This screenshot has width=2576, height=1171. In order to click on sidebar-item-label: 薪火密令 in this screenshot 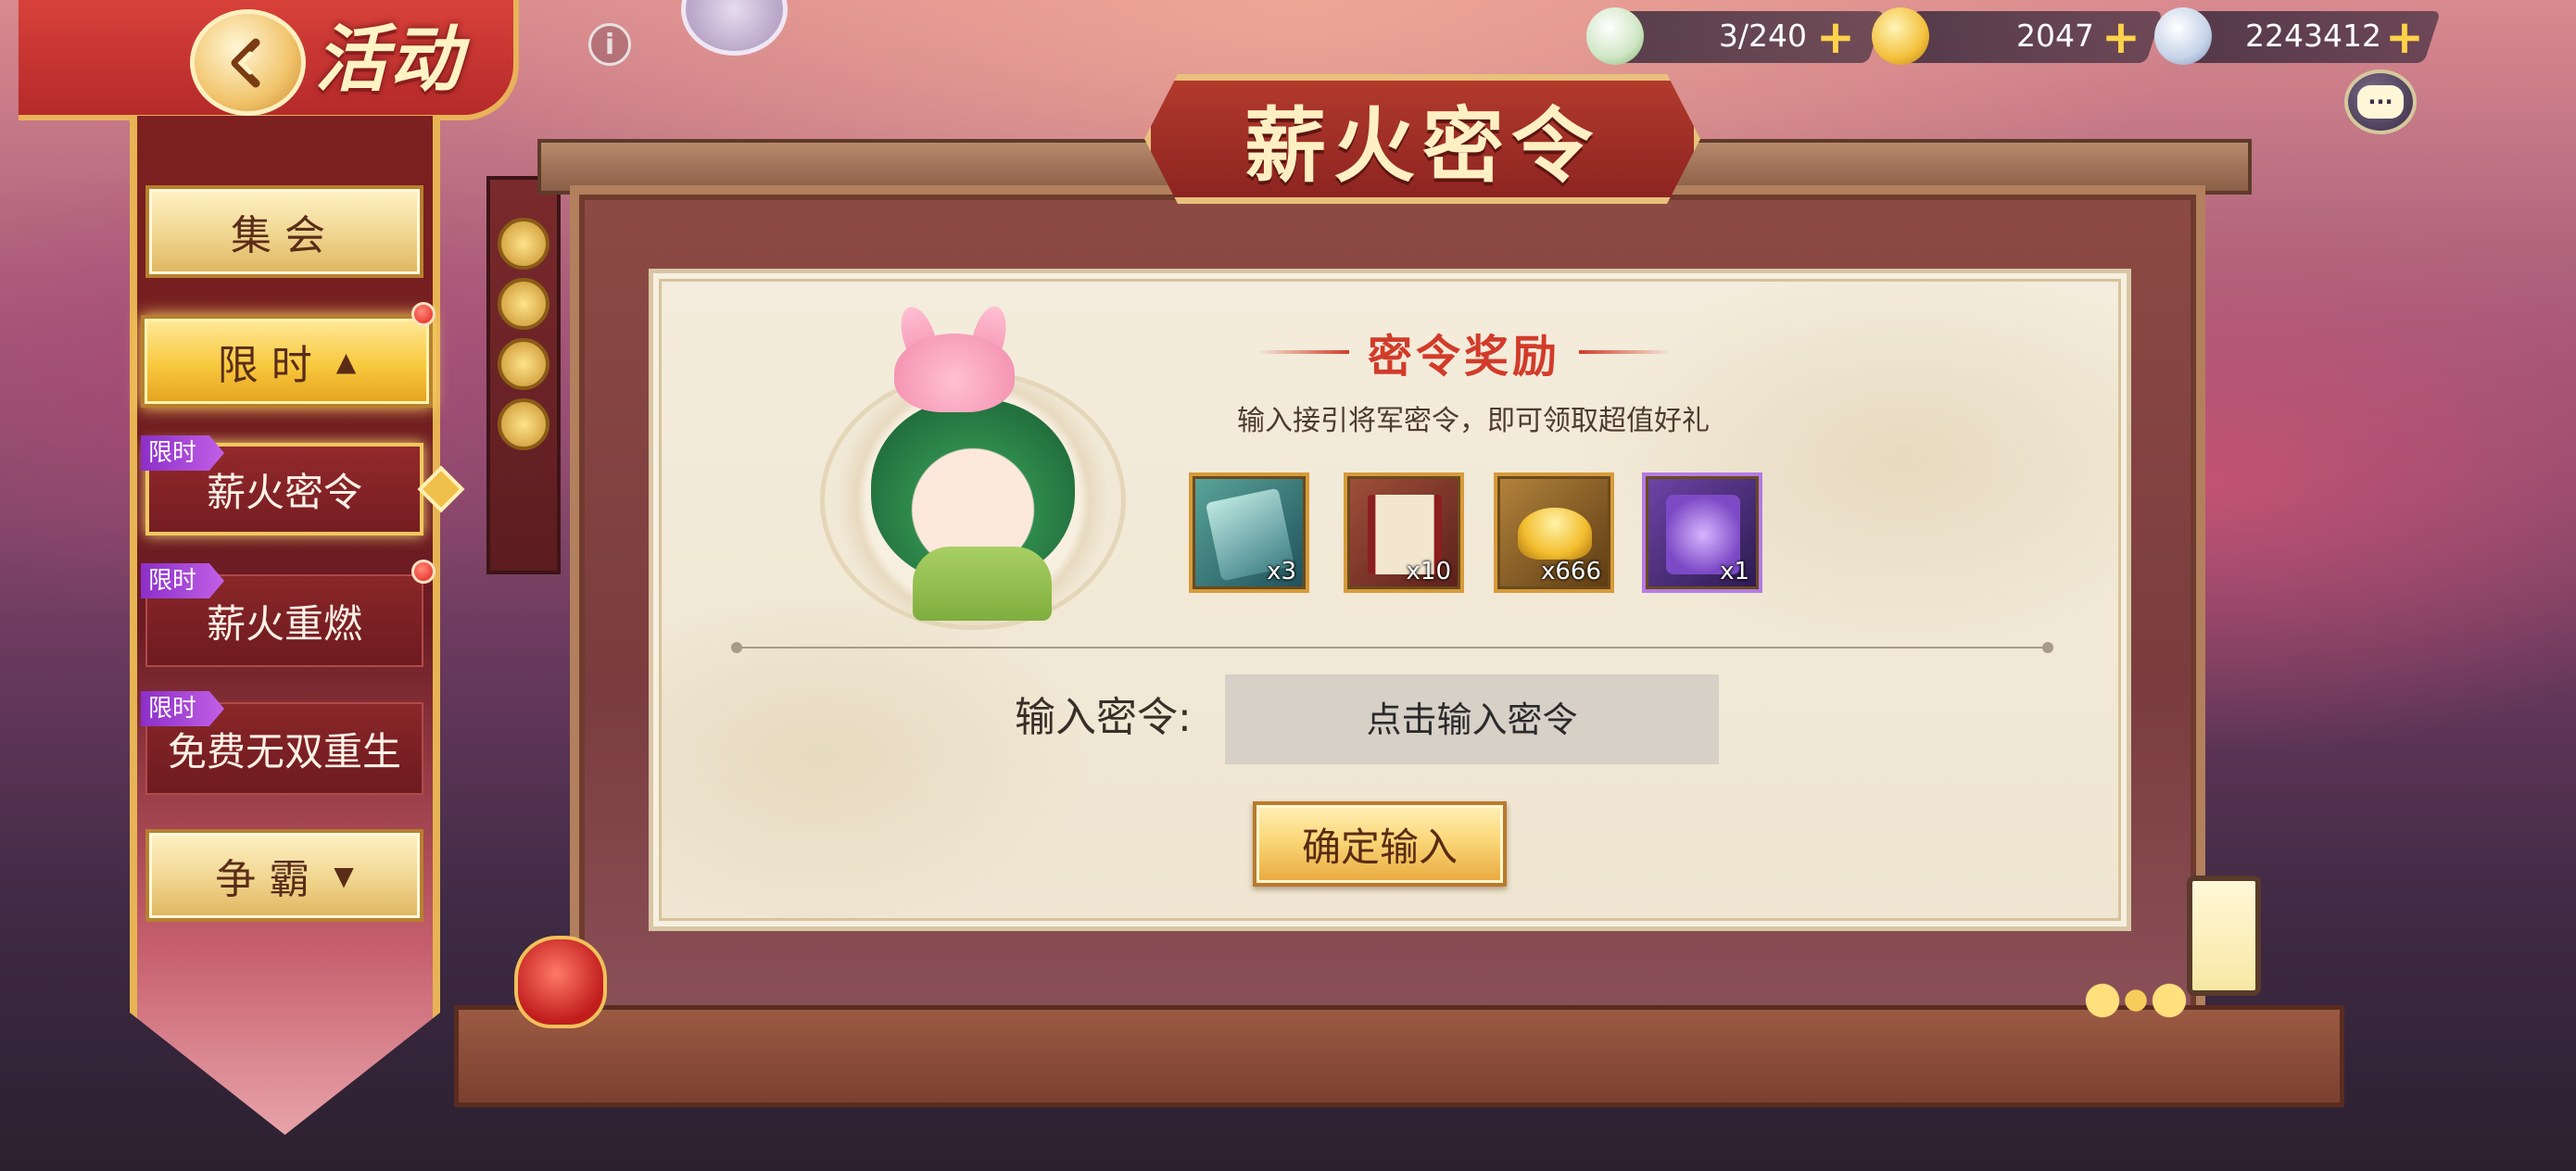, I will do `click(284, 492)`.